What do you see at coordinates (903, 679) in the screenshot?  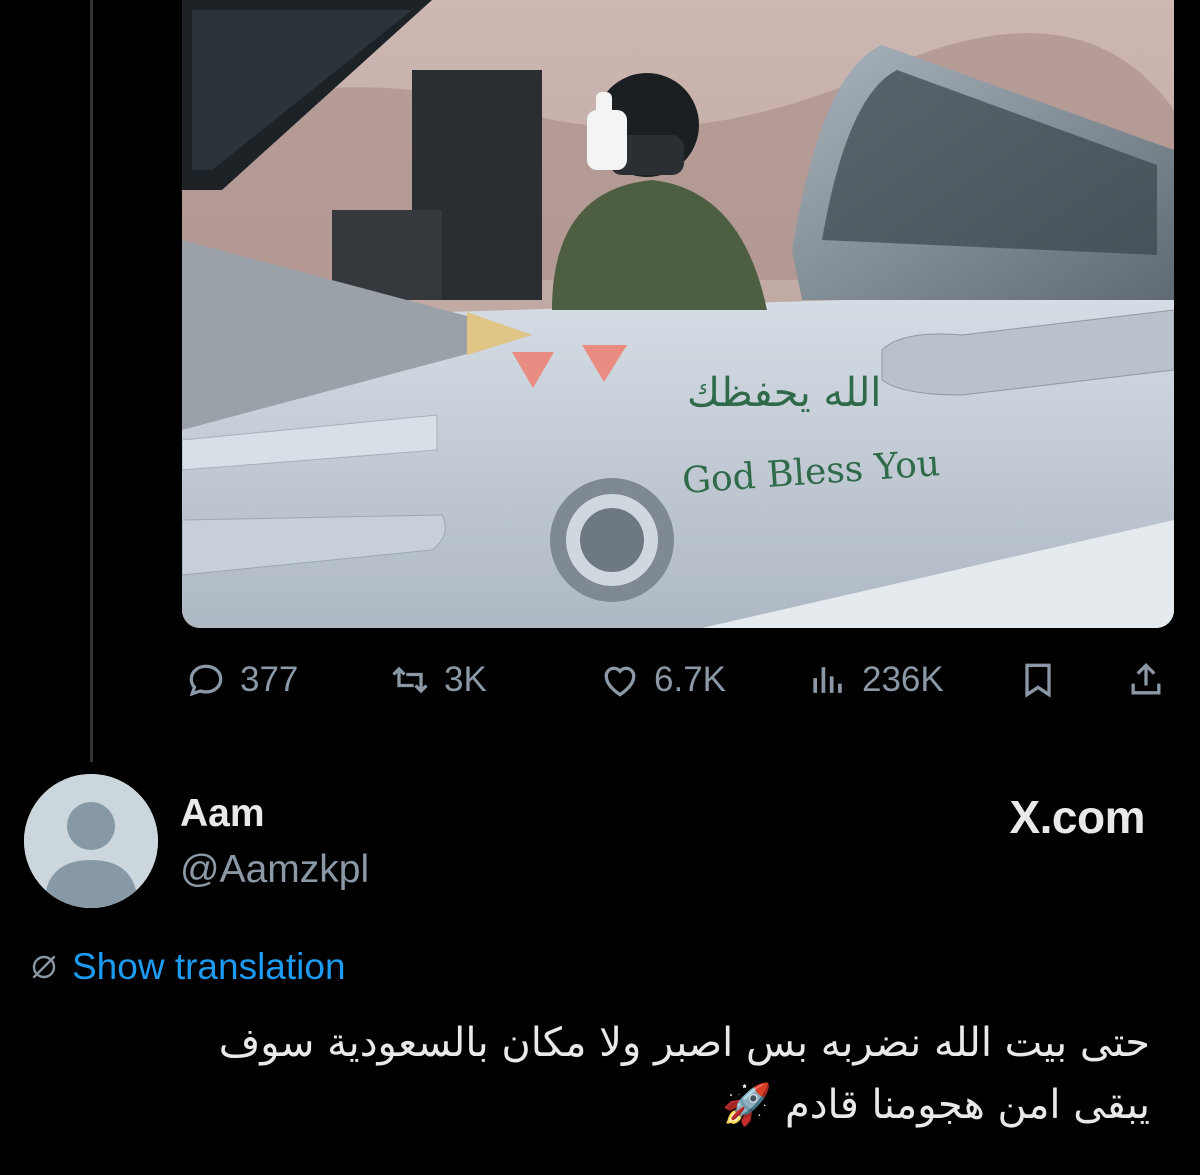 I see `views-count: 236K` at bounding box center [903, 679].